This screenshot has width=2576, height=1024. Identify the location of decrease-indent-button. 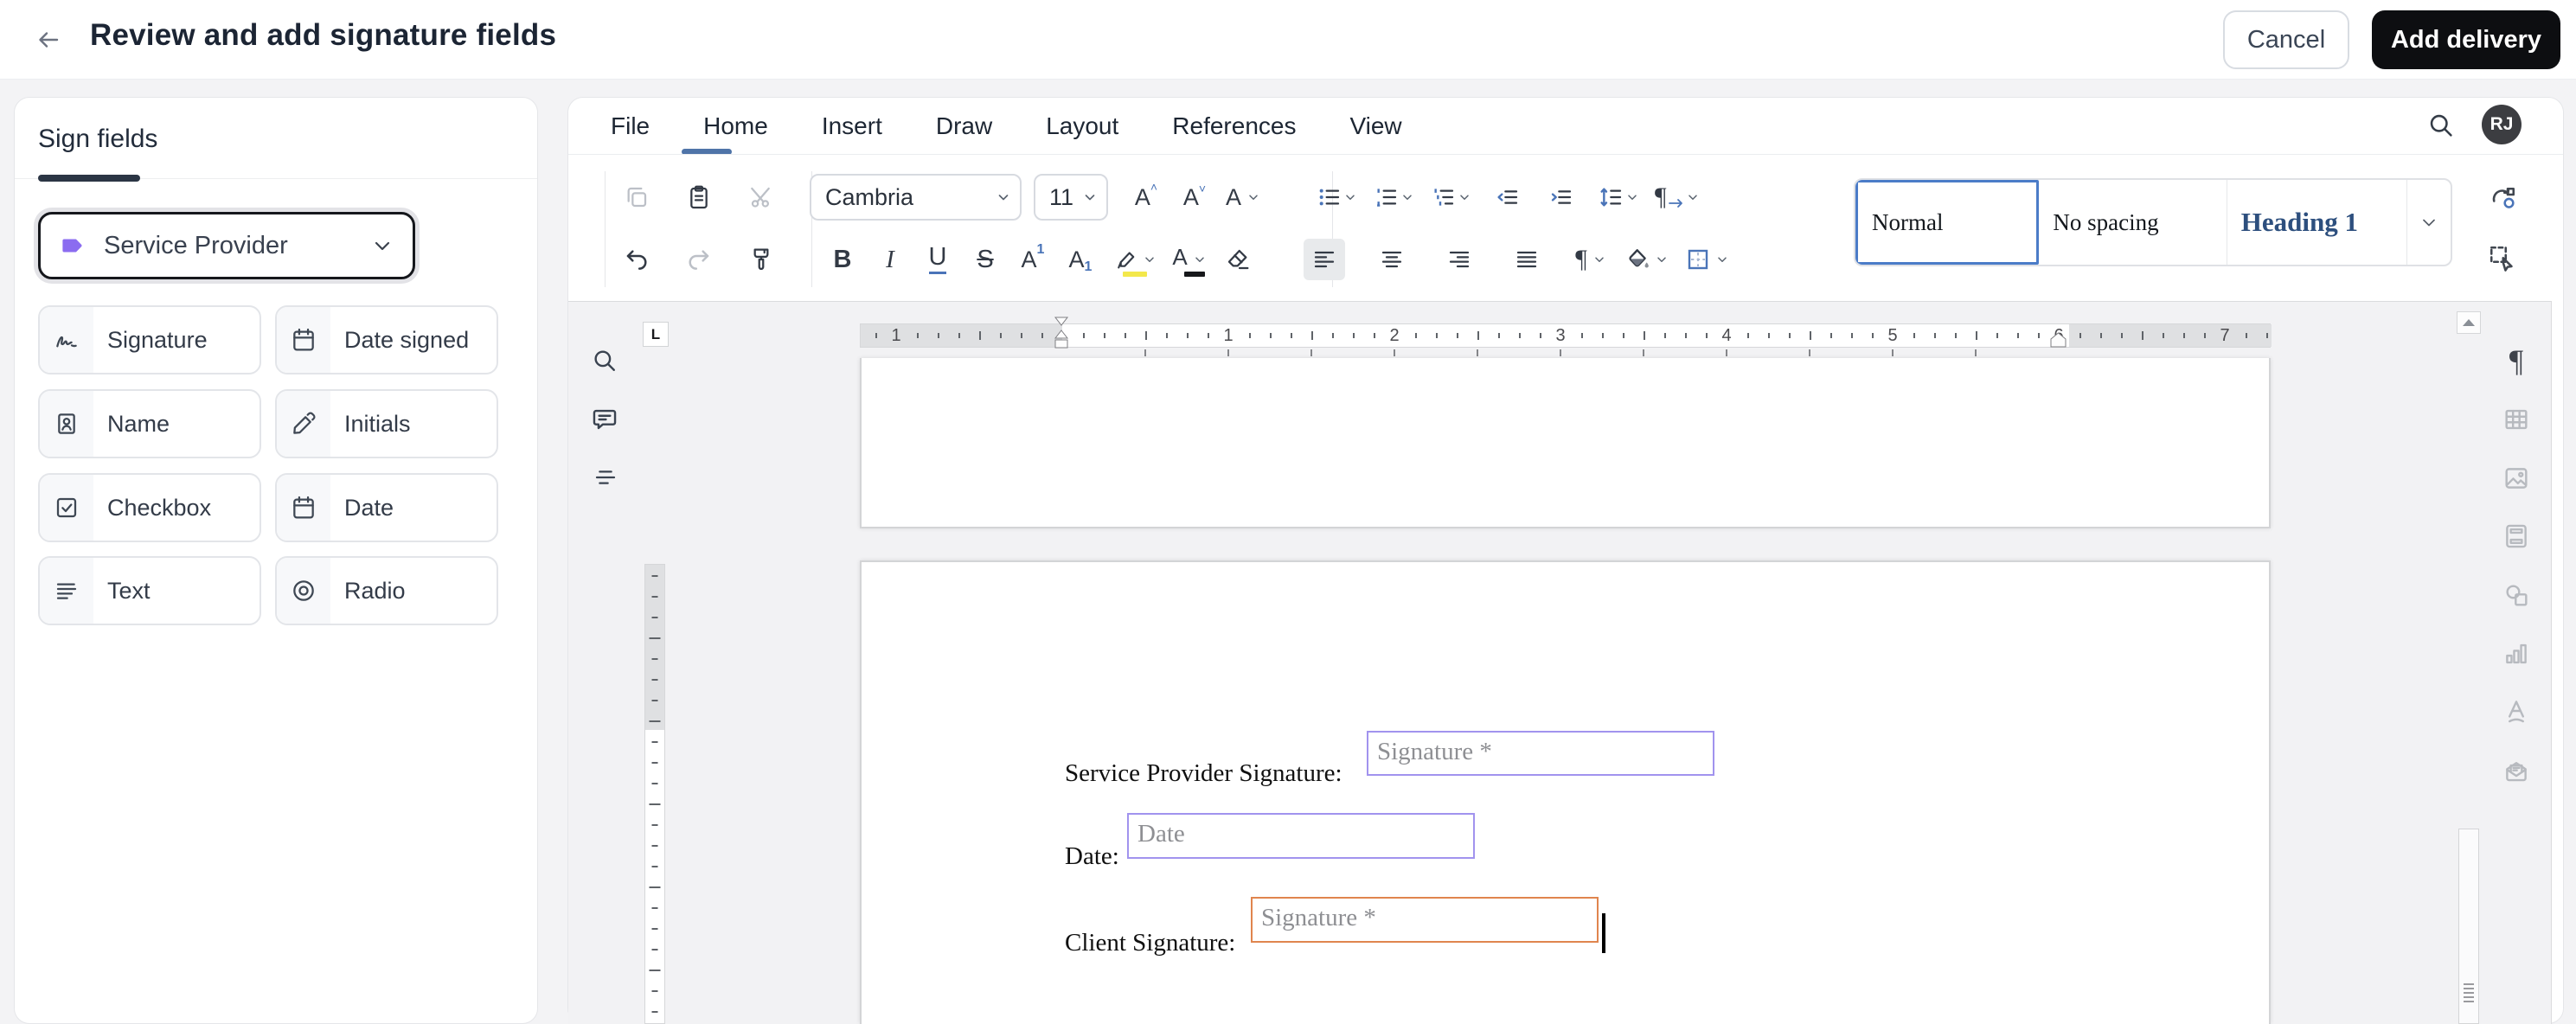
(1507, 197).